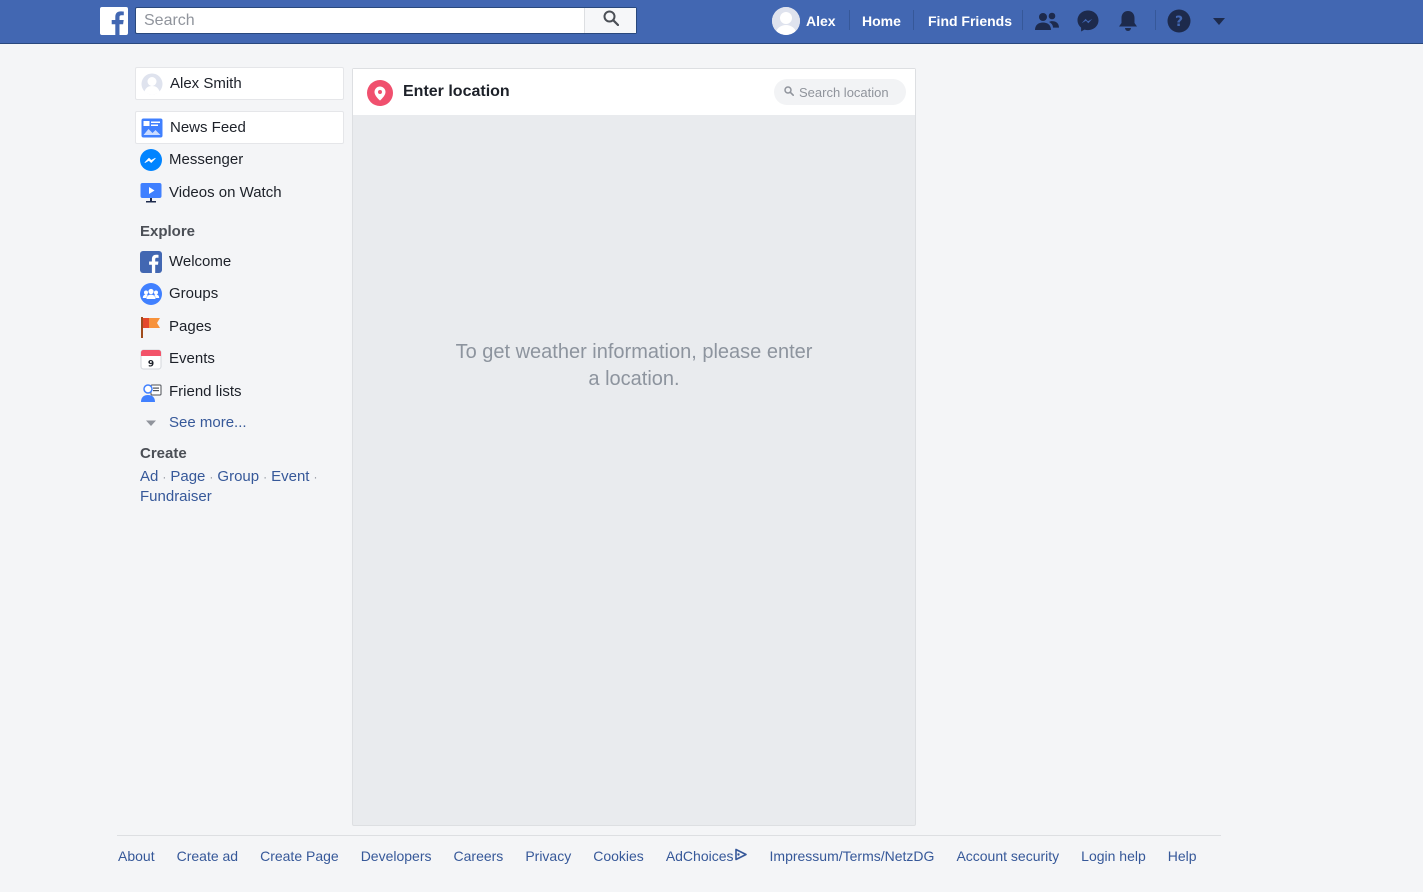 The width and height of the screenshot is (1423, 892). Describe the element at coordinates (970, 21) in the screenshot. I see `find-friends-link: Find Friends` at that location.